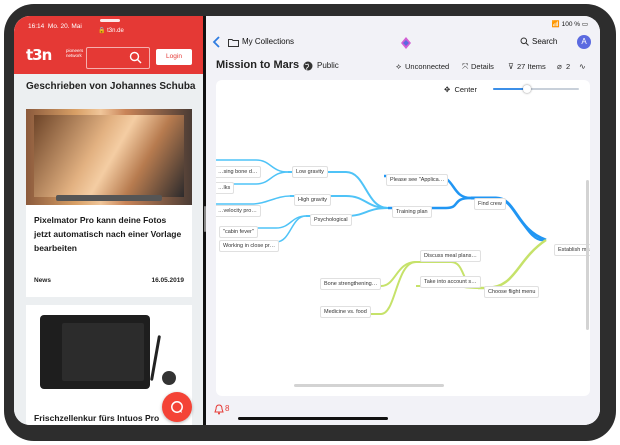  What do you see at coordinates (345, 312) in the screenshot?
I see `mindmap-node: Medicine vs. food` at bounding box center [345, 312].